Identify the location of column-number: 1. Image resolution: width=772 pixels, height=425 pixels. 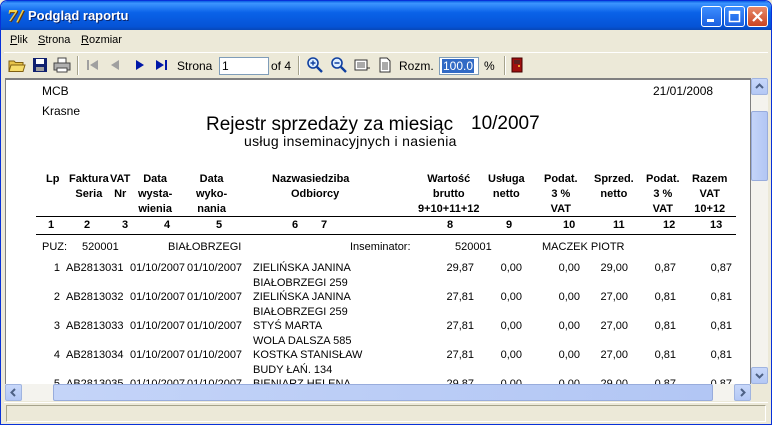
(51, 225).